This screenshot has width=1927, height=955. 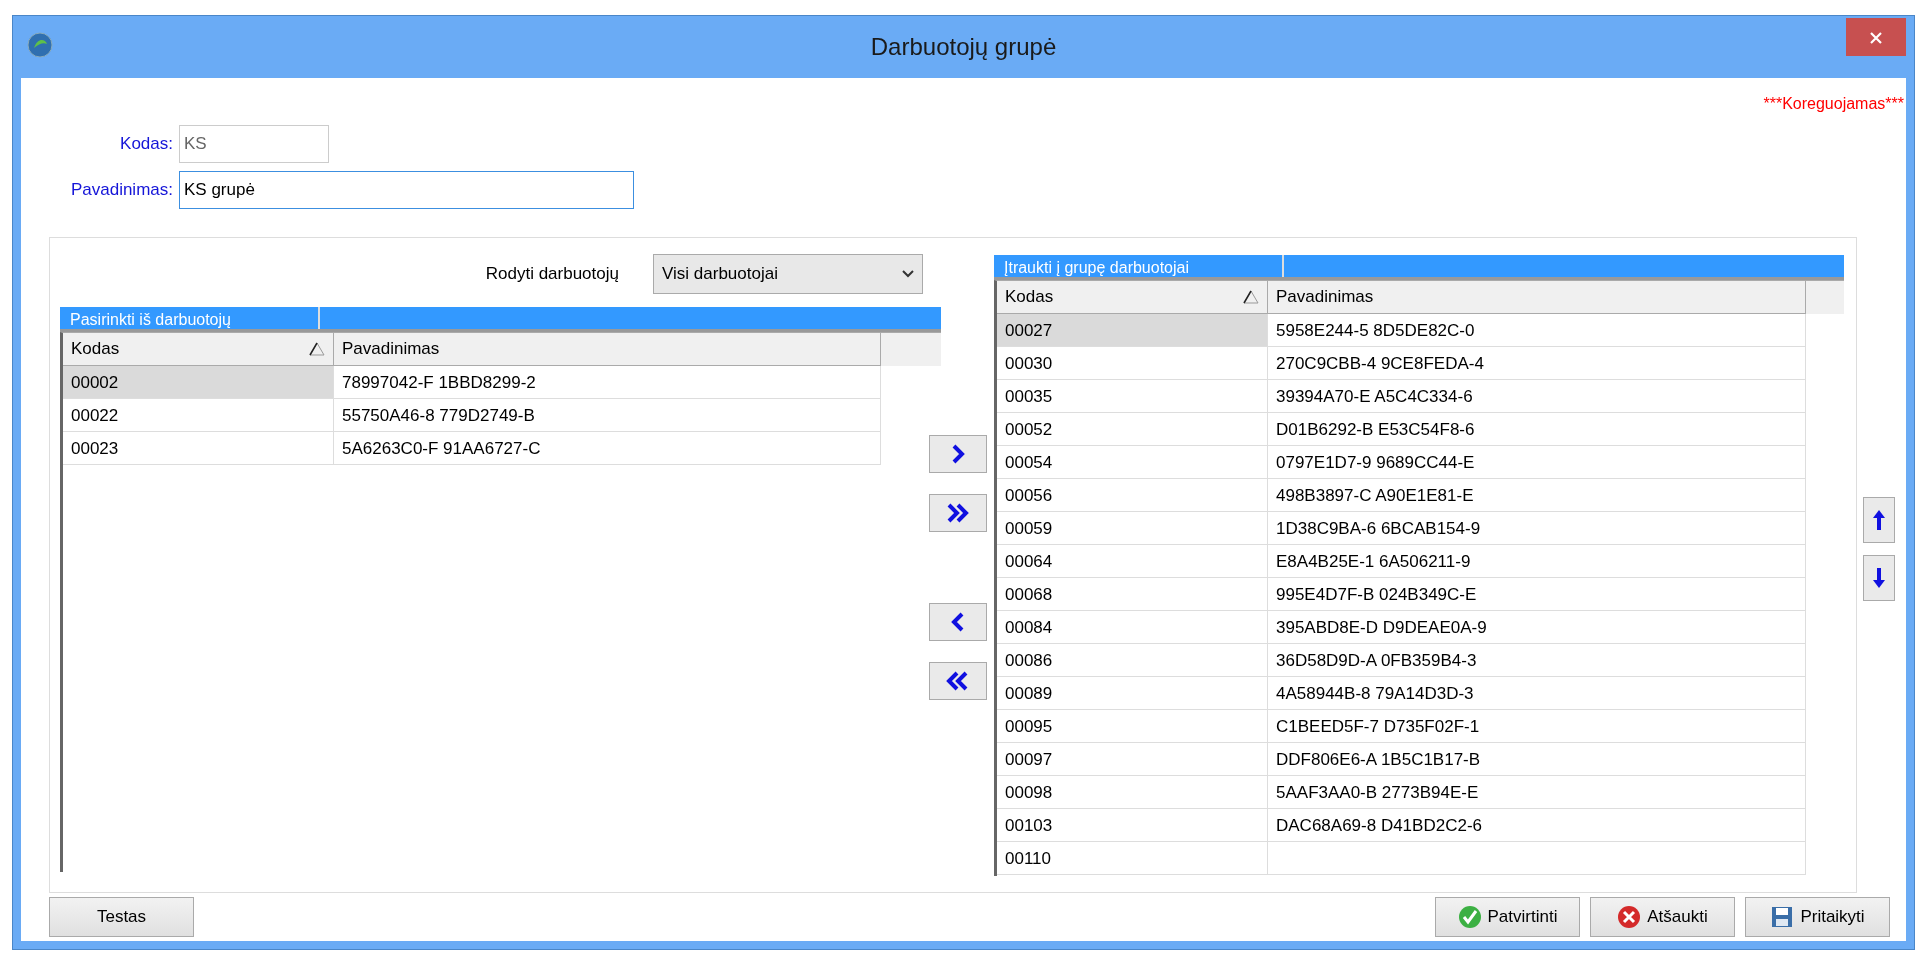 I want to click on check-icon, so click(x=1469, y=917).